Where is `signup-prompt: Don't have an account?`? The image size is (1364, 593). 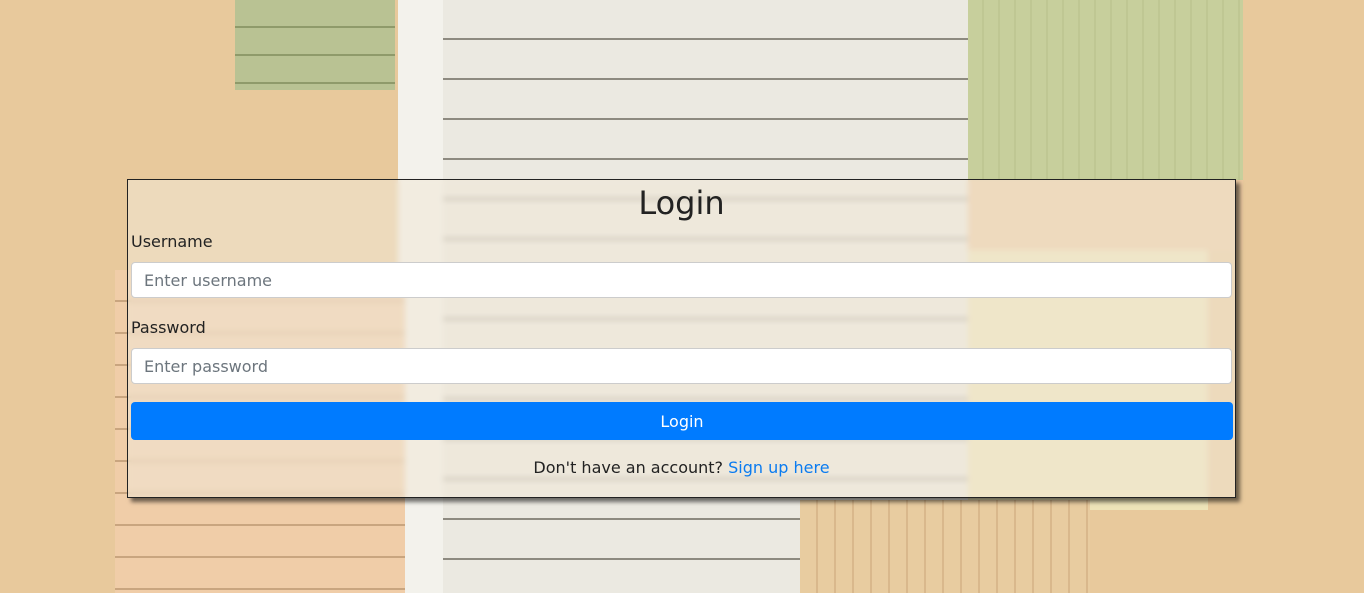
signup-prompt: Don't have an account? is located at coordinates (628, 467).